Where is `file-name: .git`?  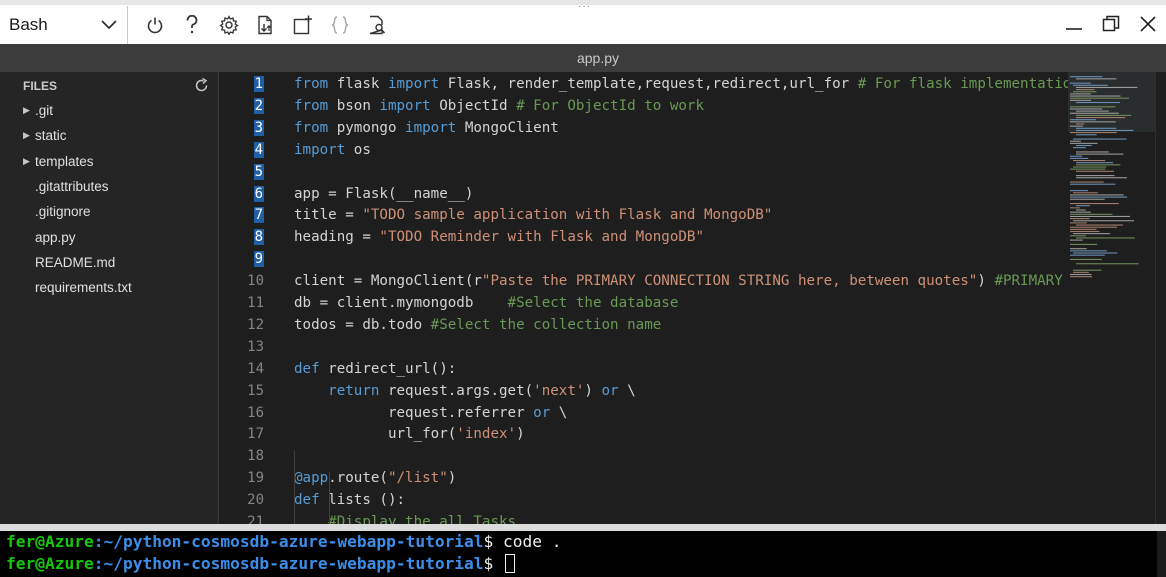 file-name: .git is located at coordinates (44, 111).